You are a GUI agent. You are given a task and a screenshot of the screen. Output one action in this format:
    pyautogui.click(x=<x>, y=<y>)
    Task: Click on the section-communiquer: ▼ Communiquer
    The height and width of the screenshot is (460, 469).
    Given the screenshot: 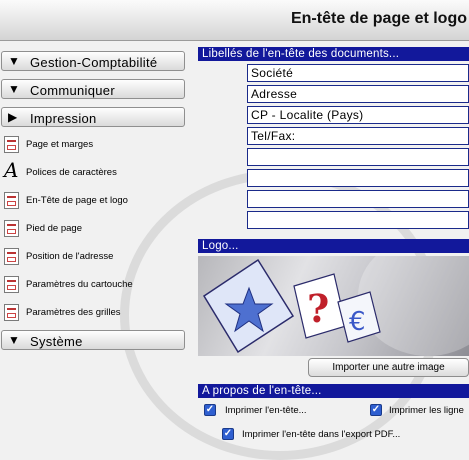 What is the action you would take?
    pyautogui.click(x=93, y=89)
    